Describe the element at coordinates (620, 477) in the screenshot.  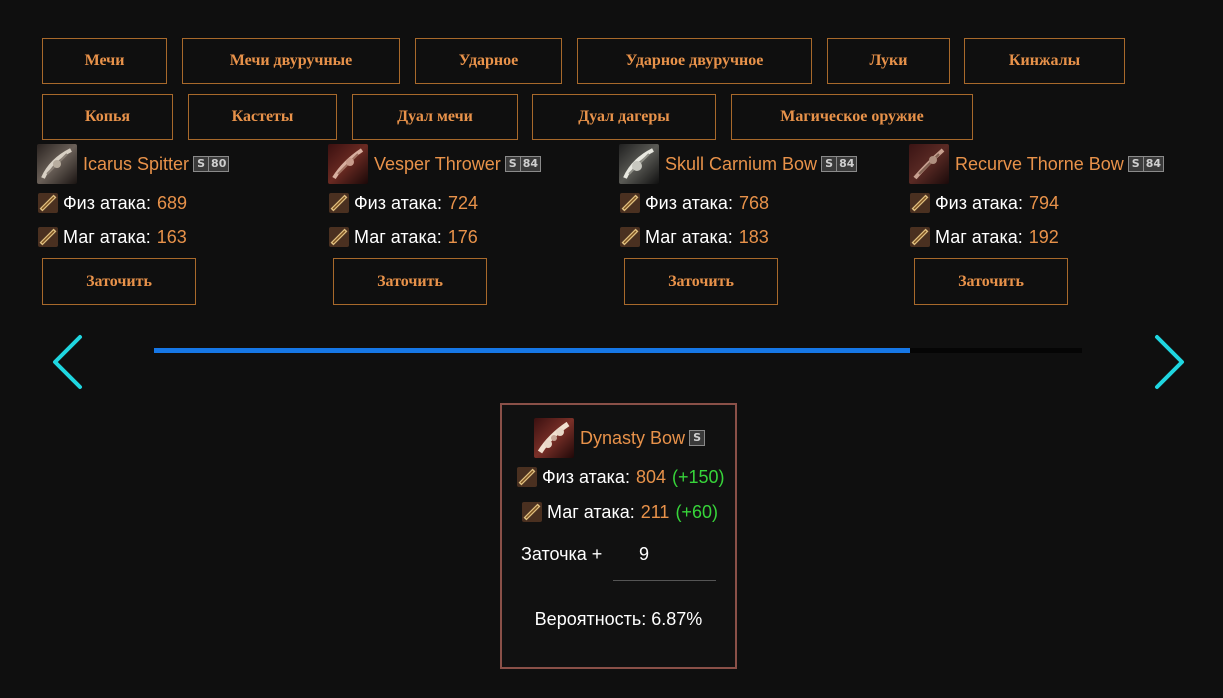
I see `phys-attack-stat: Физ атака: 804 (+150)` at that location.